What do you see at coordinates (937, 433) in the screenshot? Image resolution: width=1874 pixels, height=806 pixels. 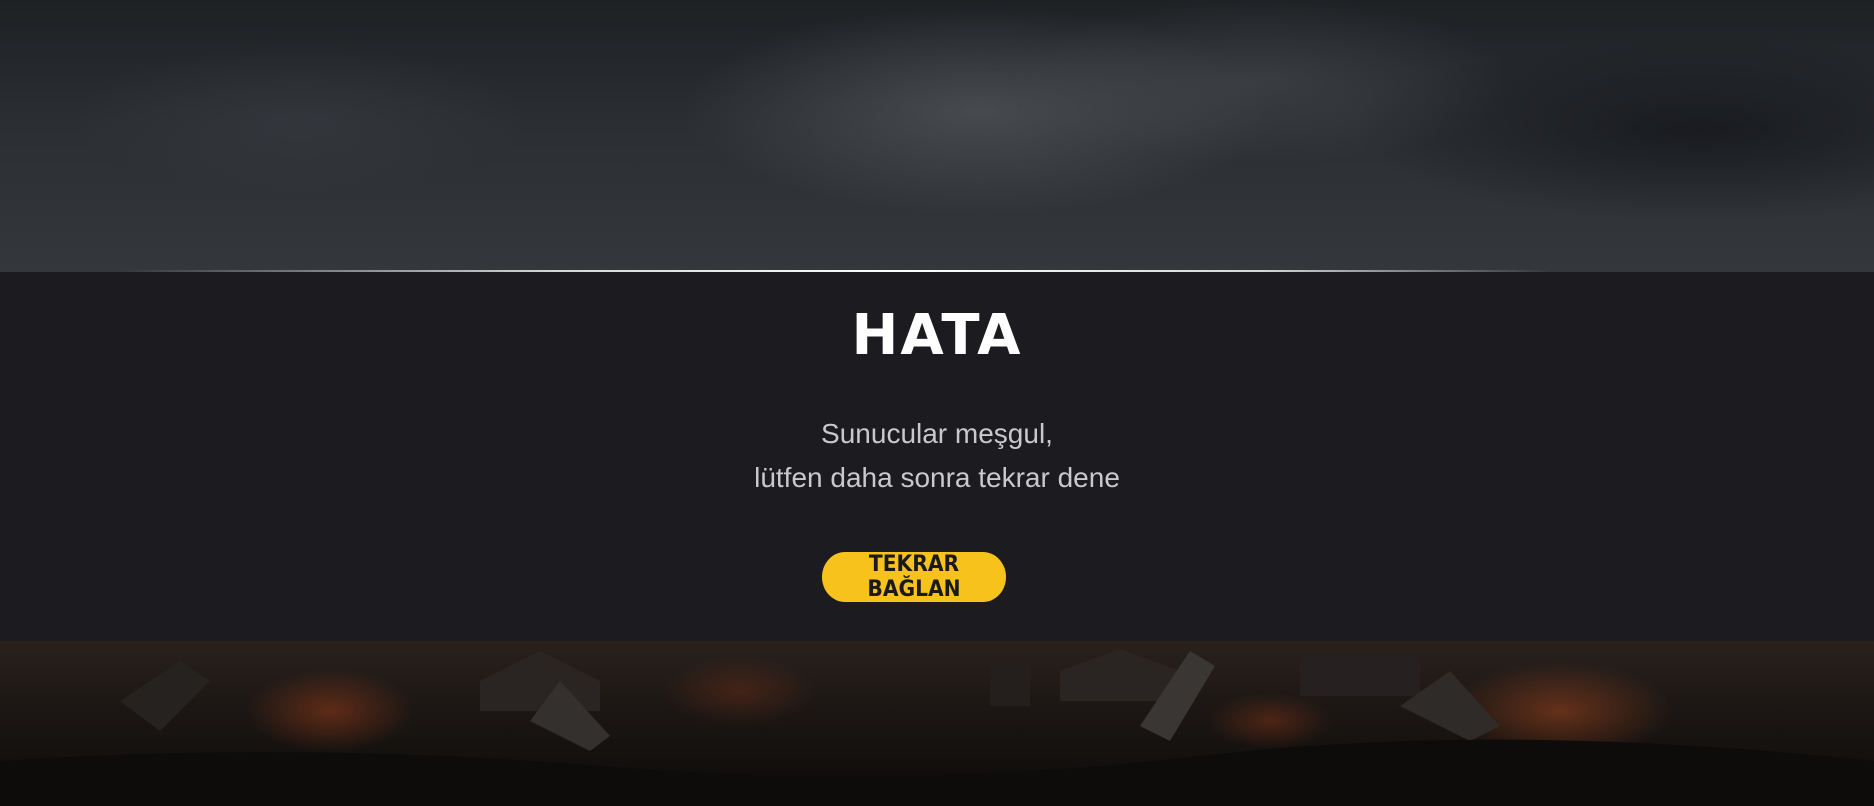 I see `error-message-line-1: Sunucular meşgul,` at bounding box center [937, 433].